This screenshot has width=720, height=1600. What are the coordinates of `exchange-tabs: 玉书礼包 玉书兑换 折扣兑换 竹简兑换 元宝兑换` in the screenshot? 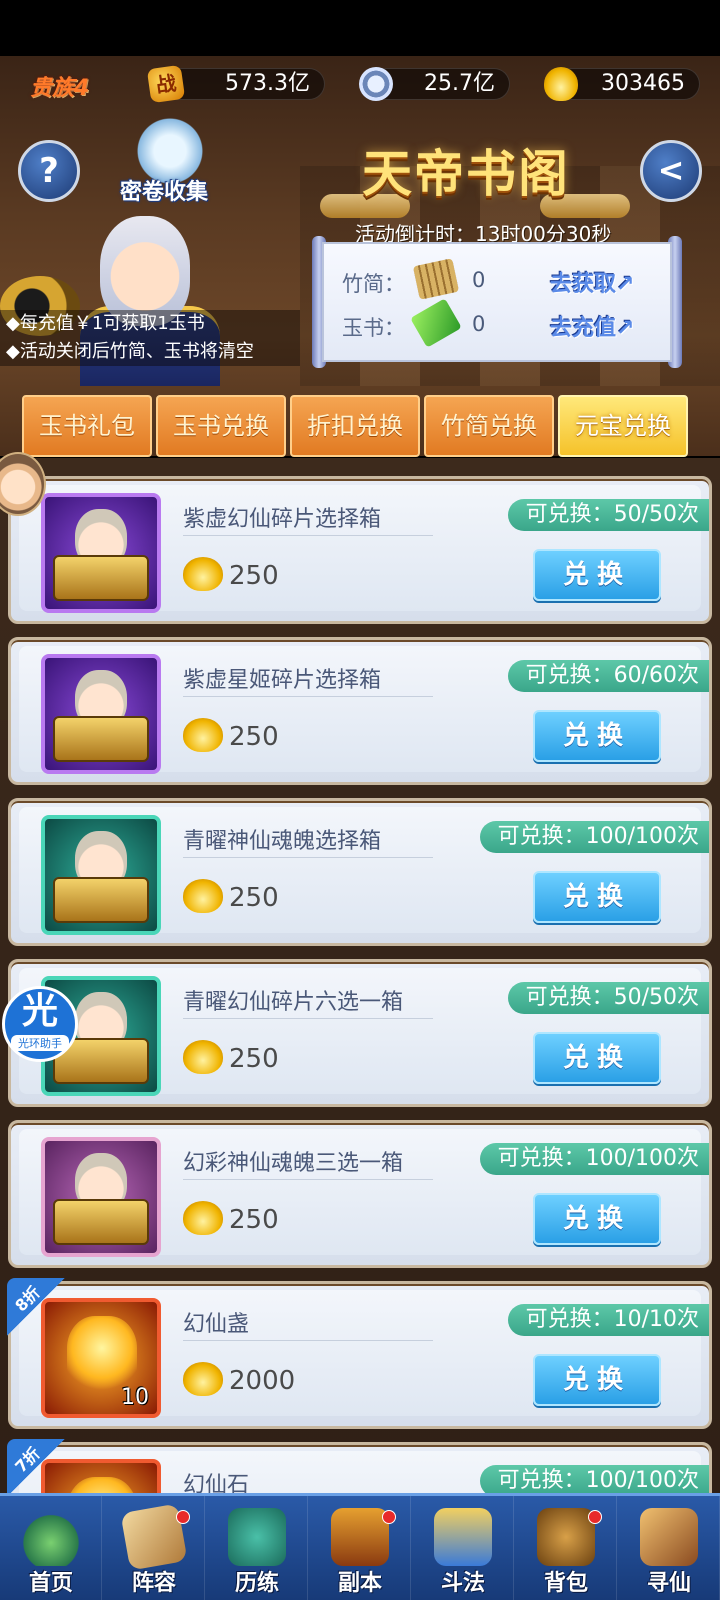 It's located at (360, 426).